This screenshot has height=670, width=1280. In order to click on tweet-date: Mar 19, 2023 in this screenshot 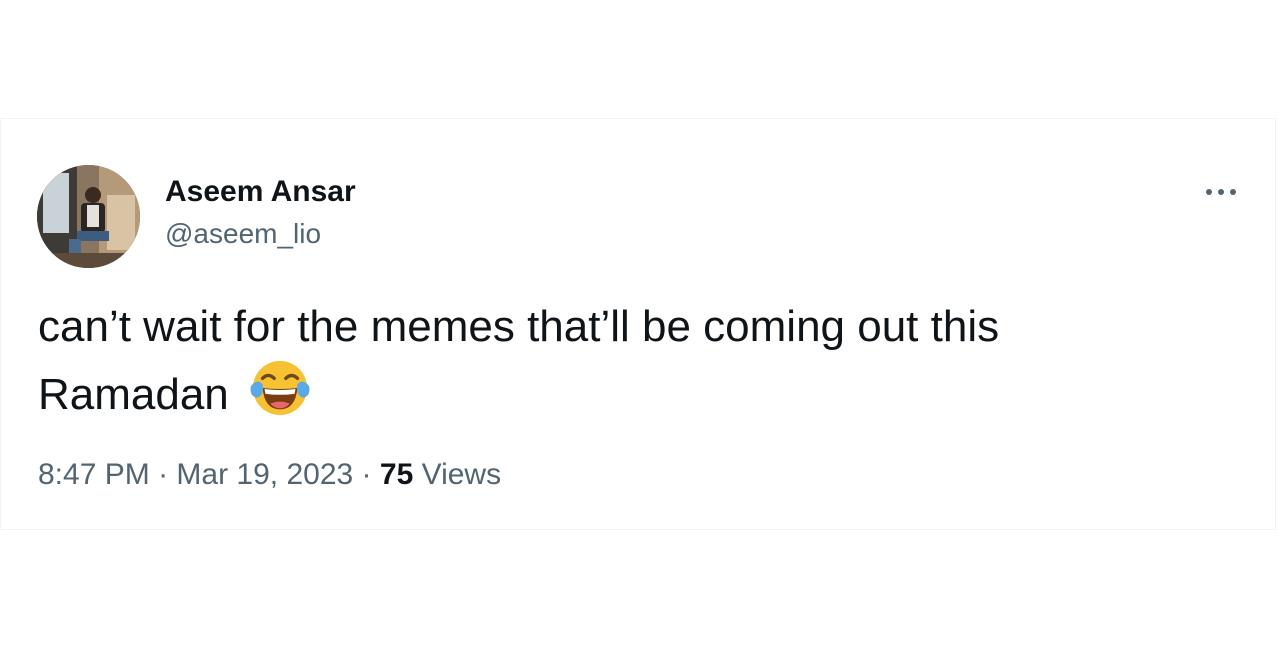, I will do `click(265, 474)`.